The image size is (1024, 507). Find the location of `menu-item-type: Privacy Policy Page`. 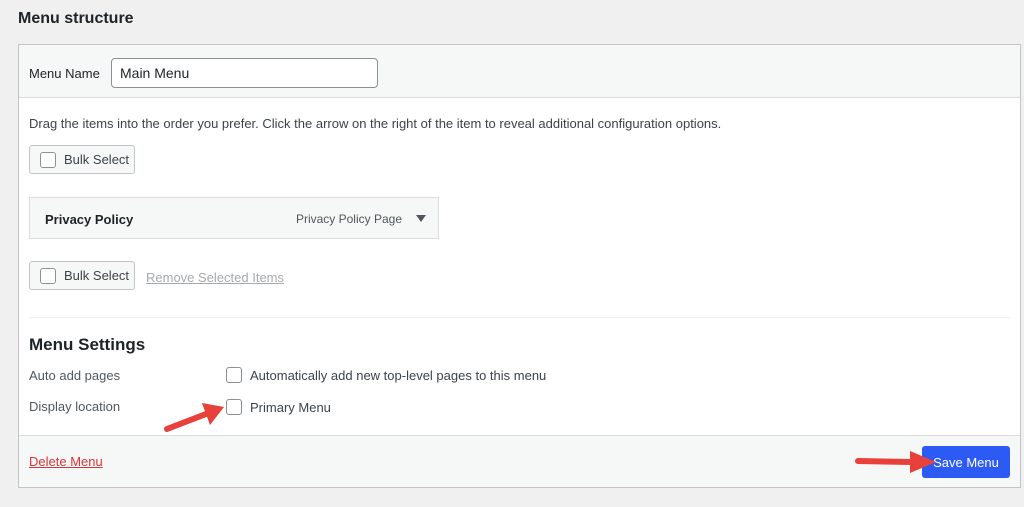

menu-item-type: Privacy Policy Page is located at coordinates (348, 219).